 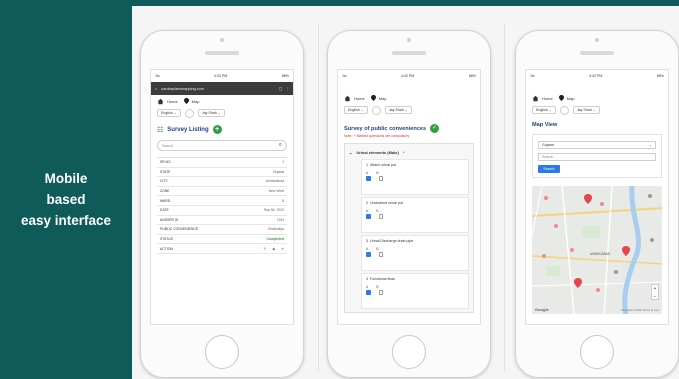 What do you see at coordinates (409, 152) in the screenshot?
I see `section-header: ⌄ Urinal elements (Male) *` at bounding box center [409, 152].